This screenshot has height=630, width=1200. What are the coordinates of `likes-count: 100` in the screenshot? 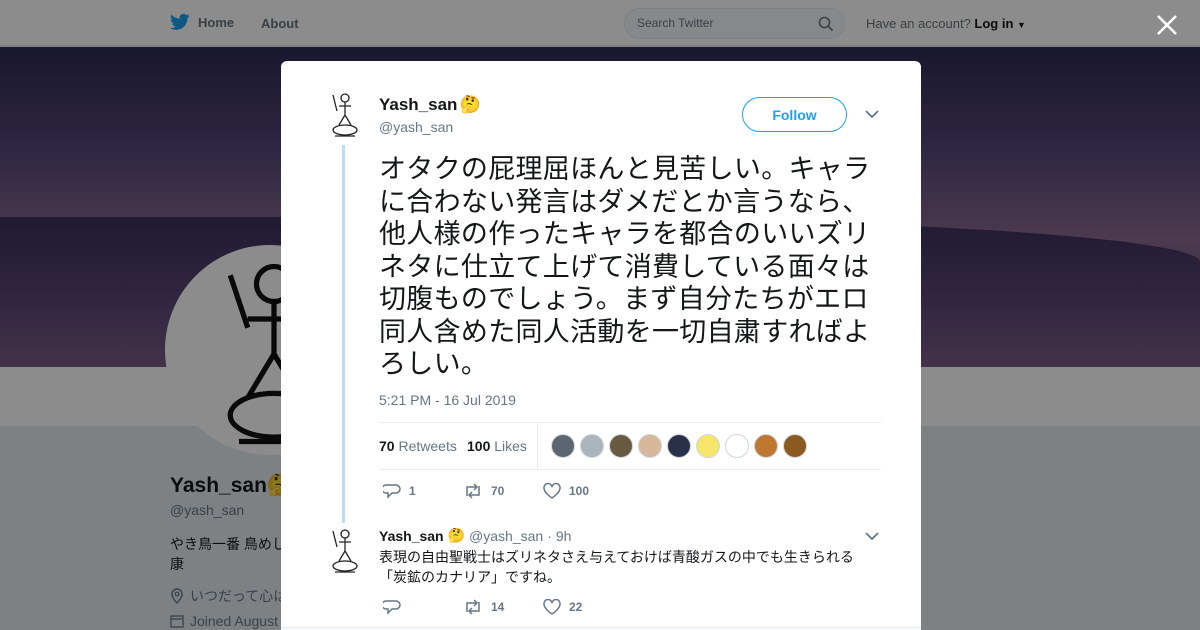 It's located at (479, 446).